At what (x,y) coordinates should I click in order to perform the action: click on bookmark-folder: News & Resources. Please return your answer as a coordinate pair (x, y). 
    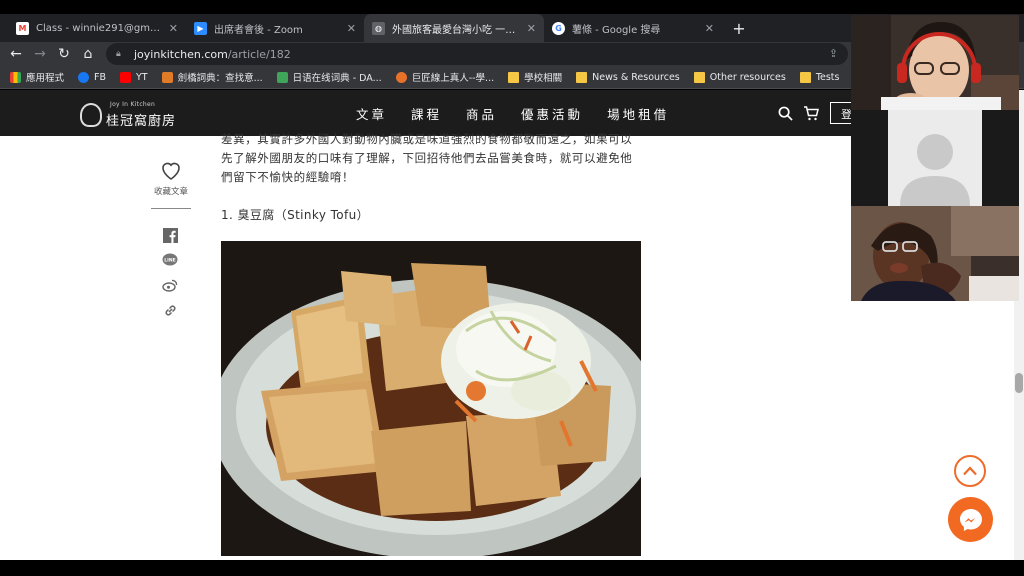
    Looking at the image, I should click on (628, 77).